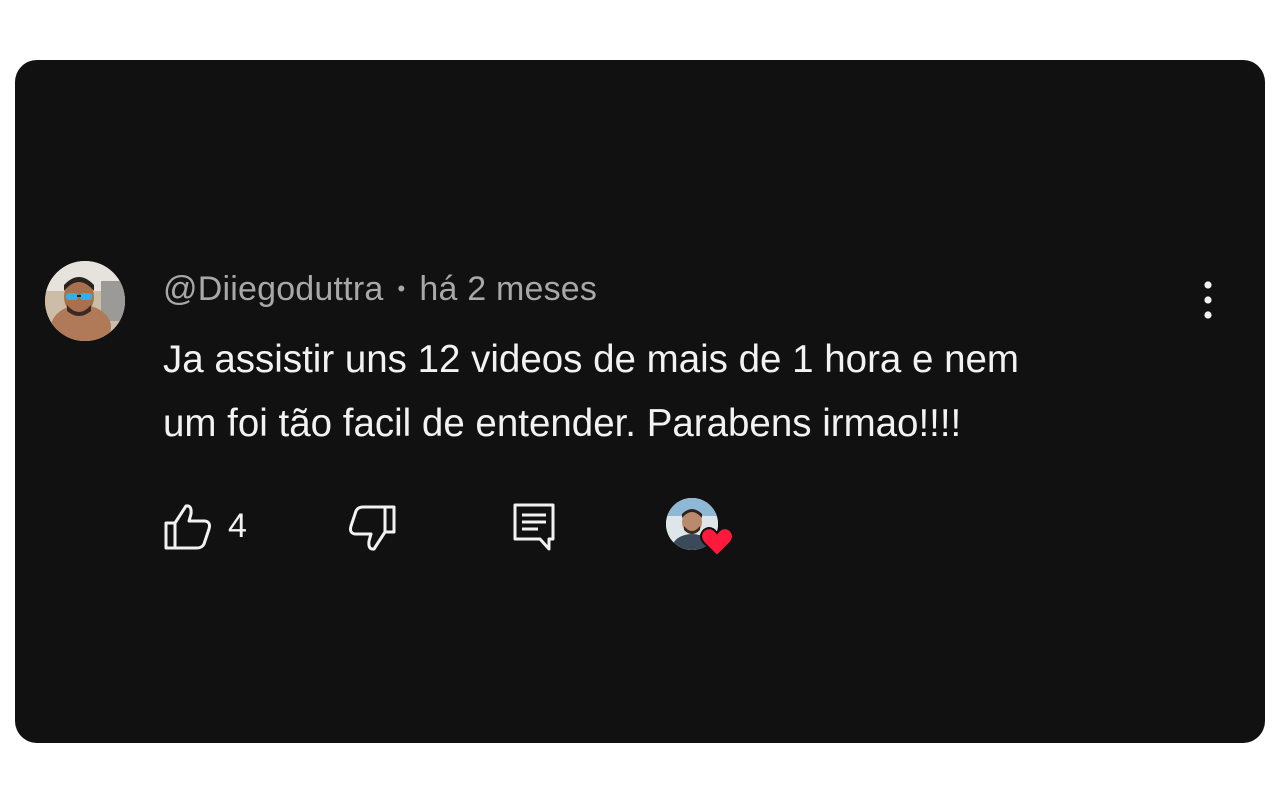 The width and height of the screenshot is (1280, 803). What do you see at coordinates (717, 542) in the screenshot?
I see `heart-icon` at bounding box center [717, 542].